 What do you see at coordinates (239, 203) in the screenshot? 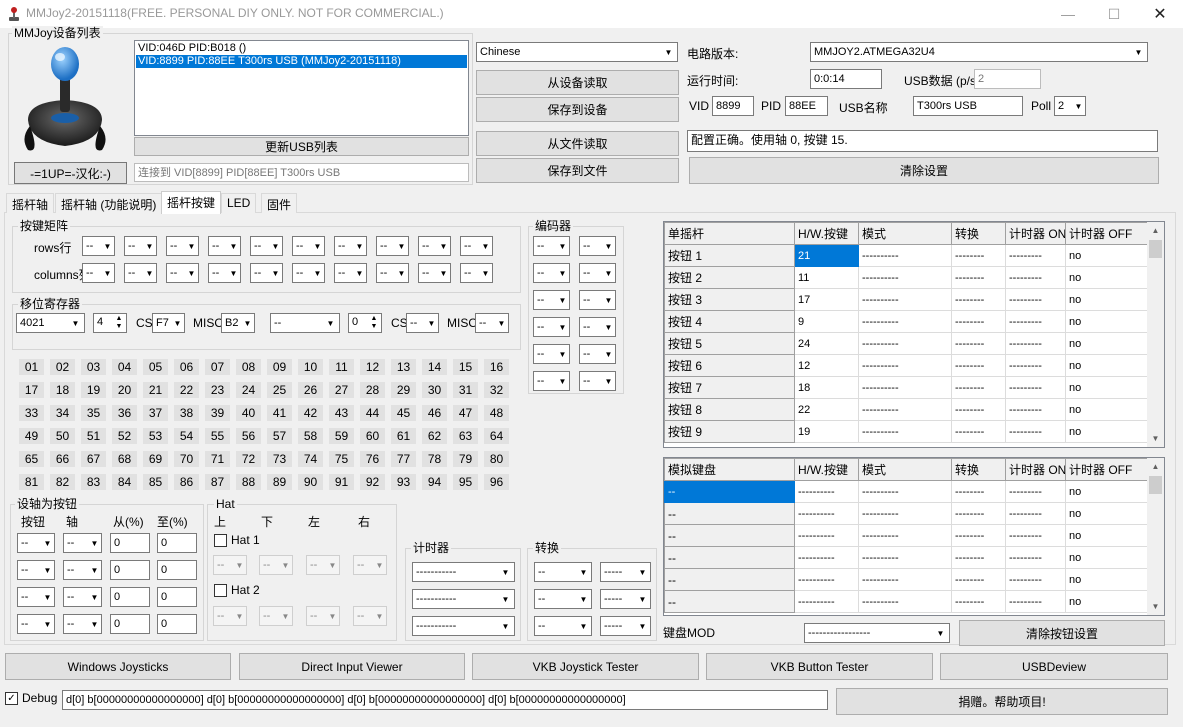
I see `tab-led: LED` at bounding box center [239, 203].